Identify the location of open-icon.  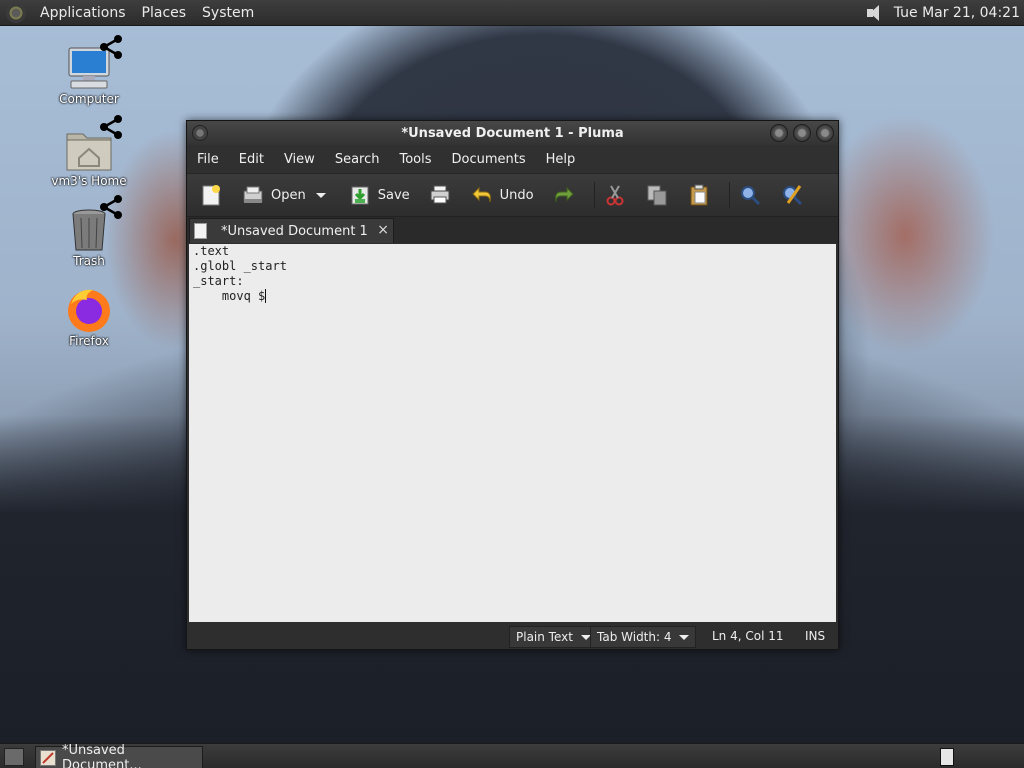
(253, 195).